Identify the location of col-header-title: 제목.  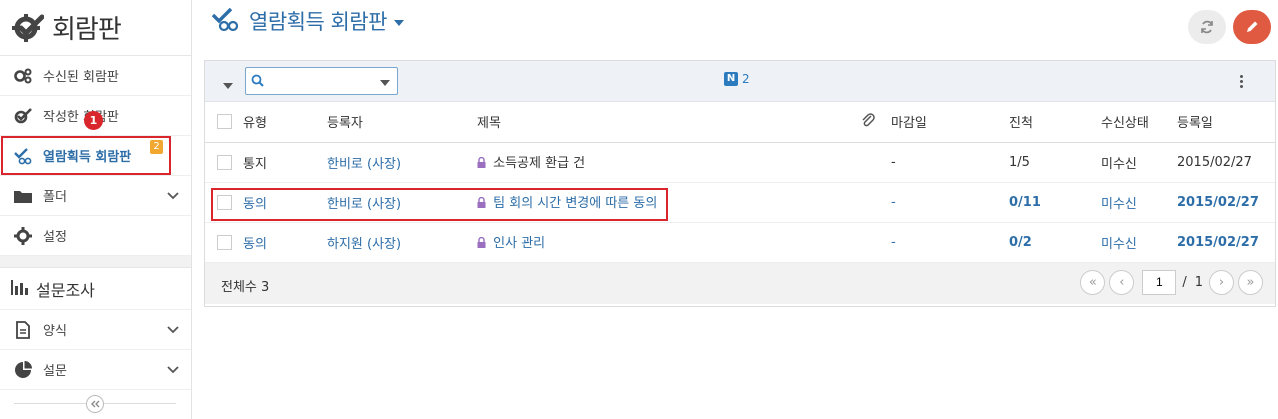
(669, 122).